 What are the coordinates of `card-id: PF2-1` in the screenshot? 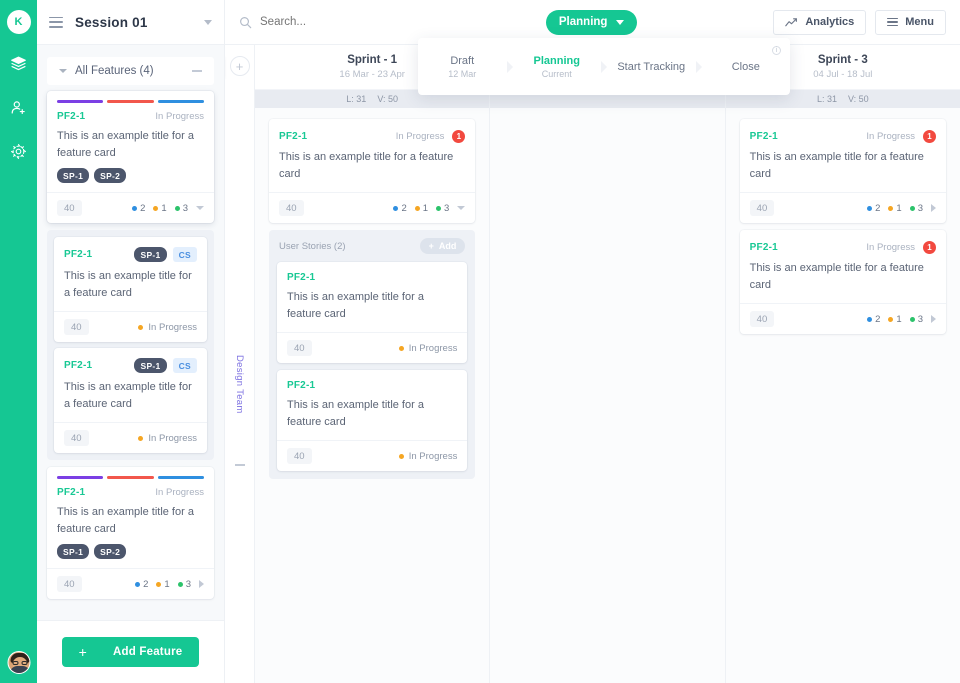 It's located at (763, 136).